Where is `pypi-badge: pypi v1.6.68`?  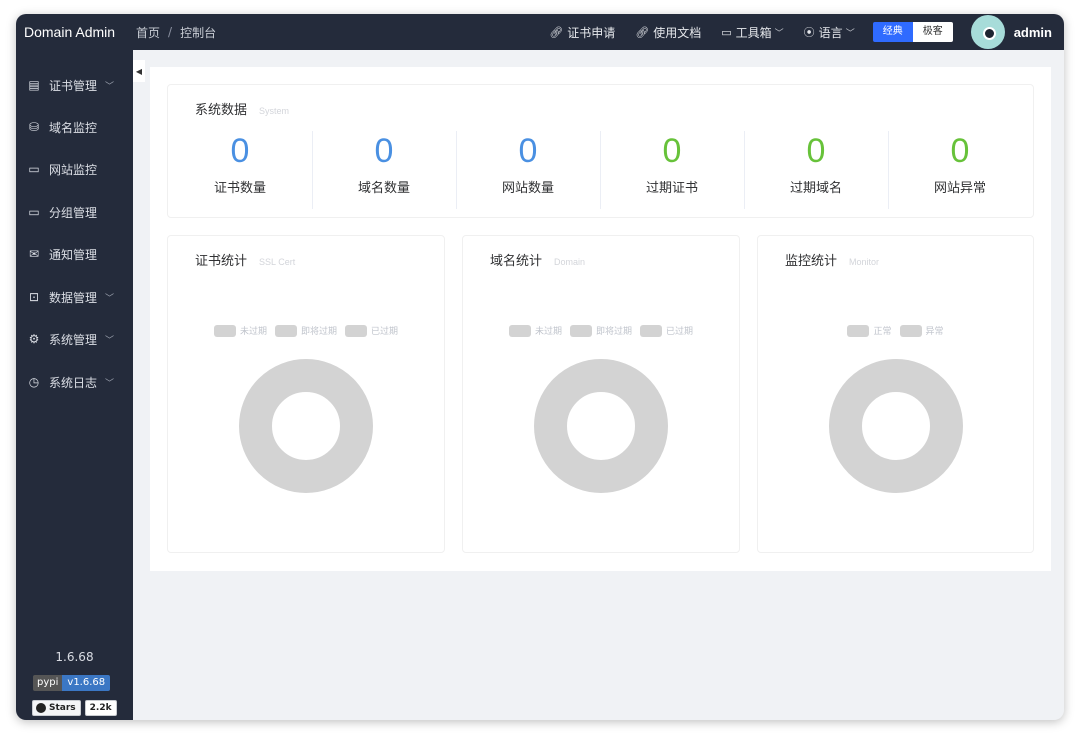
pypi-badge: pypi v1.6.68 is located at coordinates (72, 683).